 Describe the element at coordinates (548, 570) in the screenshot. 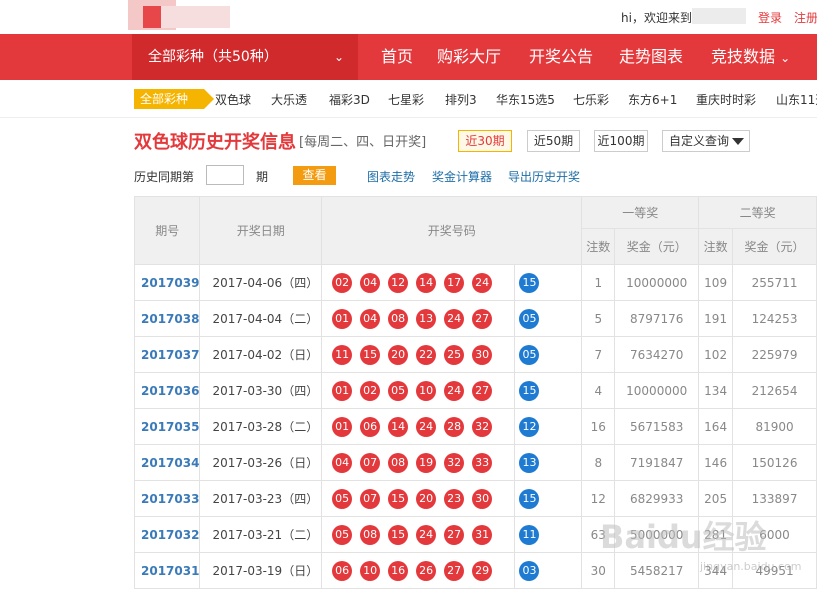

I see `blue-ball-cell: 03` at that location.